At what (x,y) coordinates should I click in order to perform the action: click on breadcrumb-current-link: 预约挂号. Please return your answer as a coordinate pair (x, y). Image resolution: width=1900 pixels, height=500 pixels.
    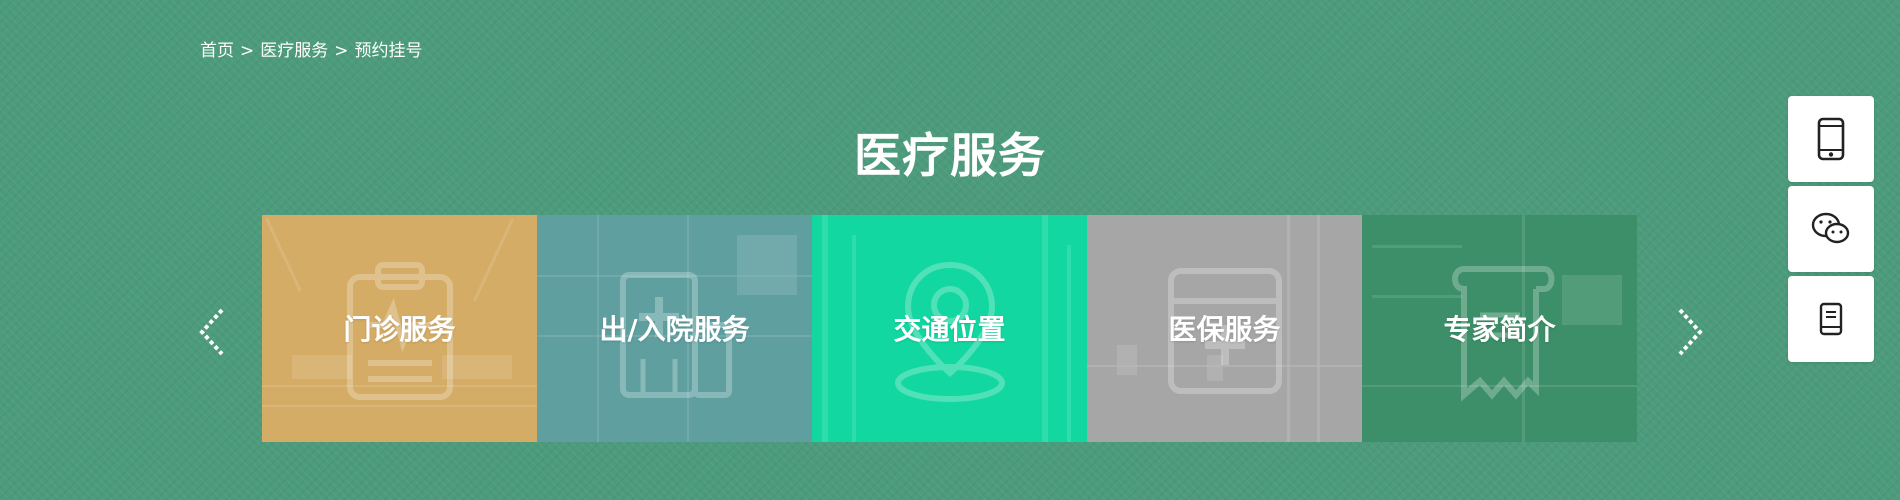
    Looking at the image, I should click on (389, 51).